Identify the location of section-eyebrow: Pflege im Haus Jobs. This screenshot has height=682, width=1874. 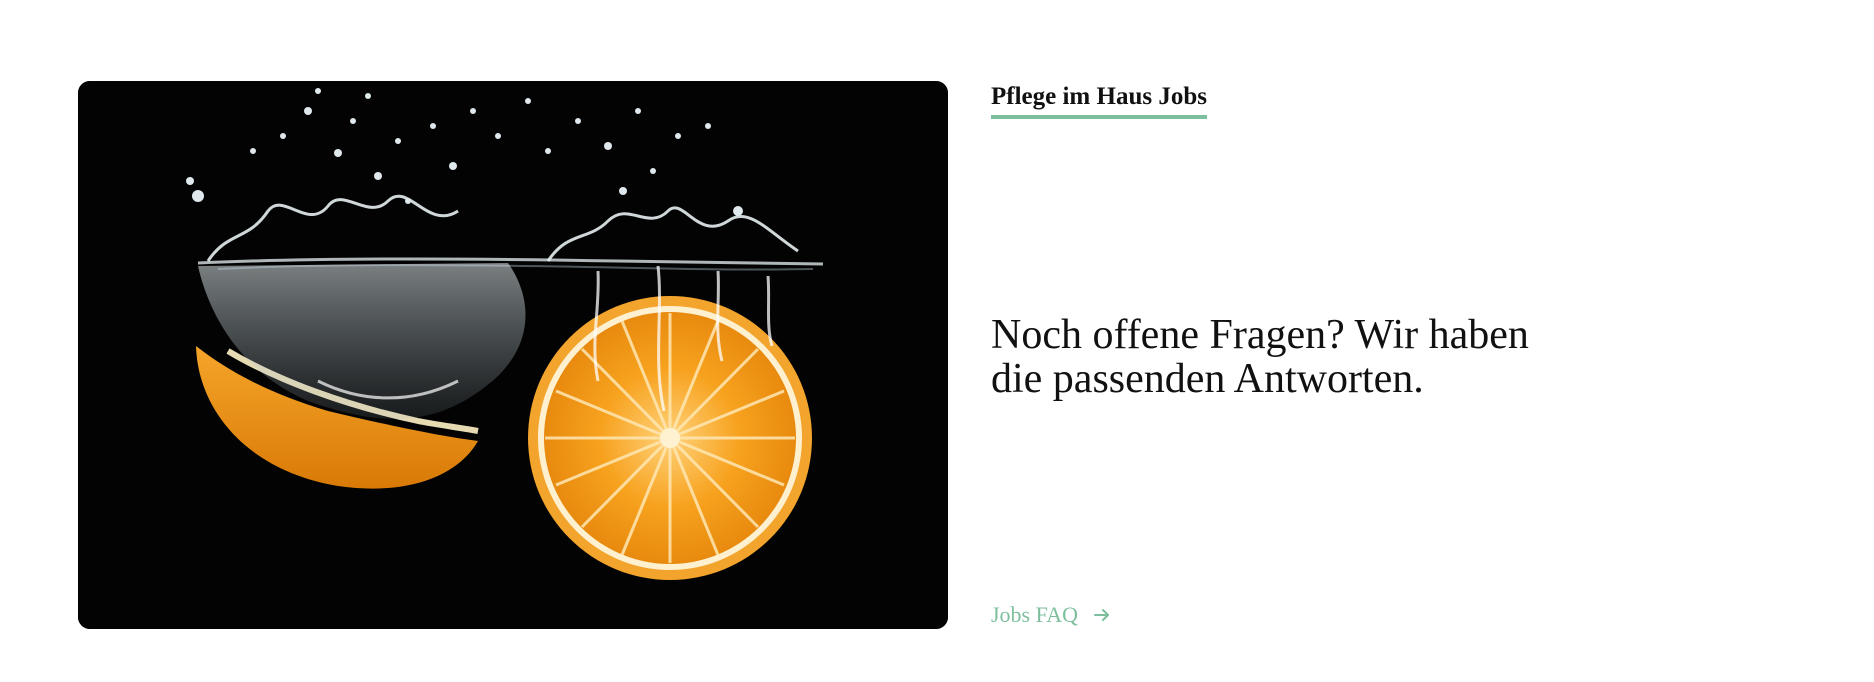
(1099, 100).